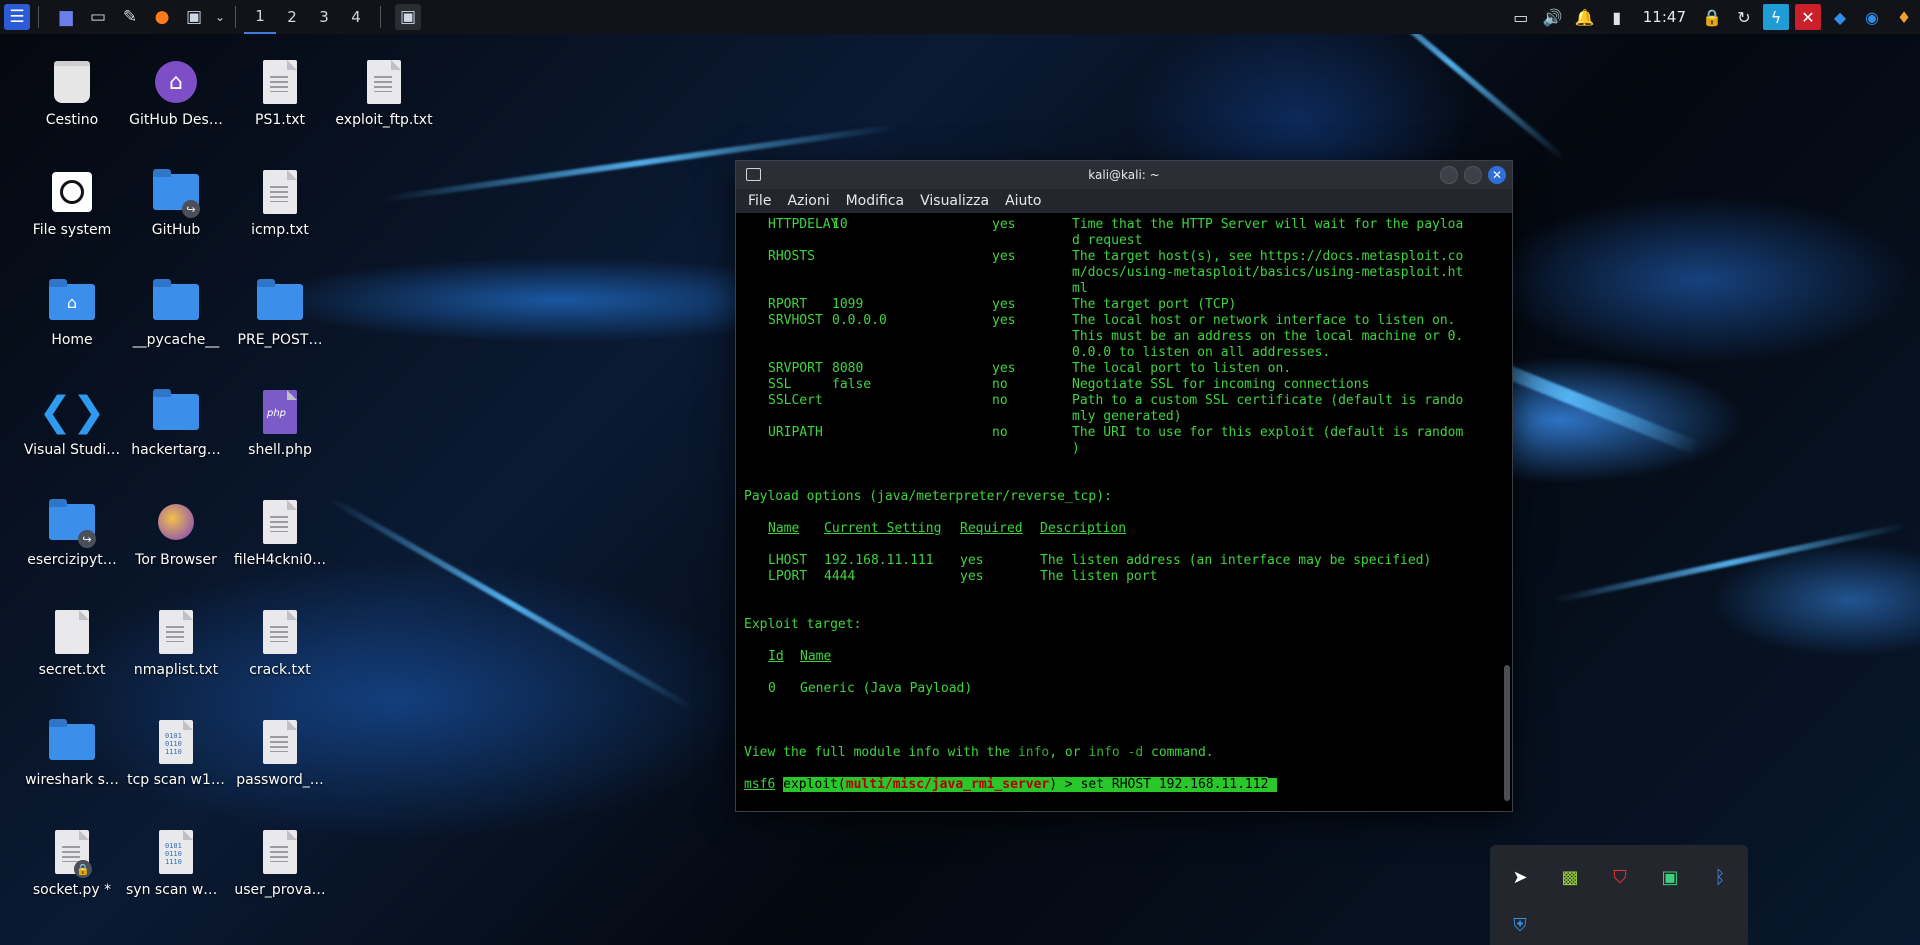  What do you see at coordinates (1076, 448) in the screenshot?
I see `module-option-continuation: )` at bounding box center [1076, 448].